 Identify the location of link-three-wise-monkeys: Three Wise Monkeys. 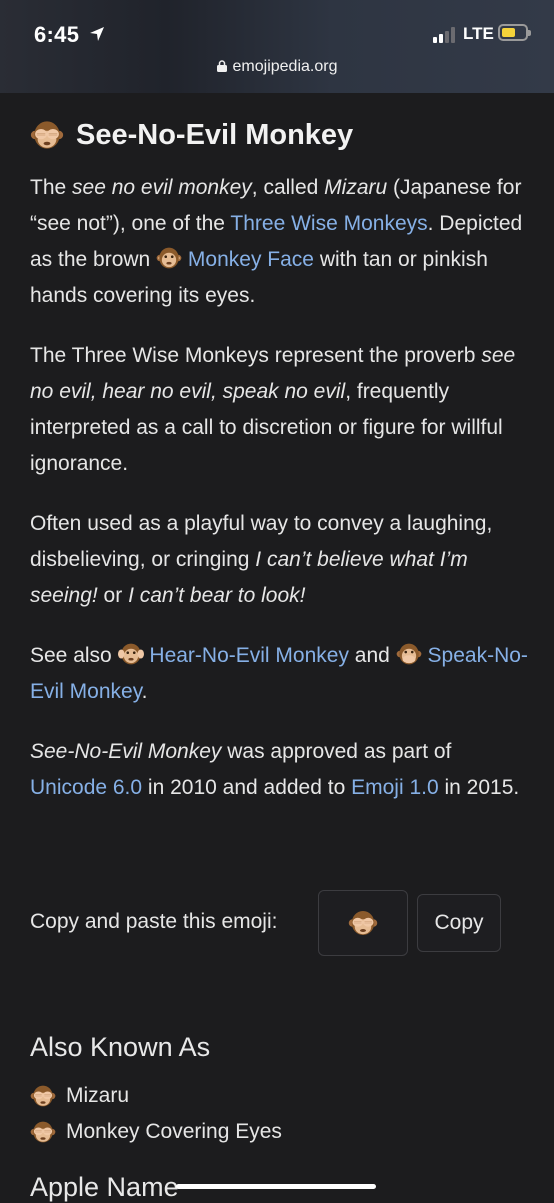
(328, 223).